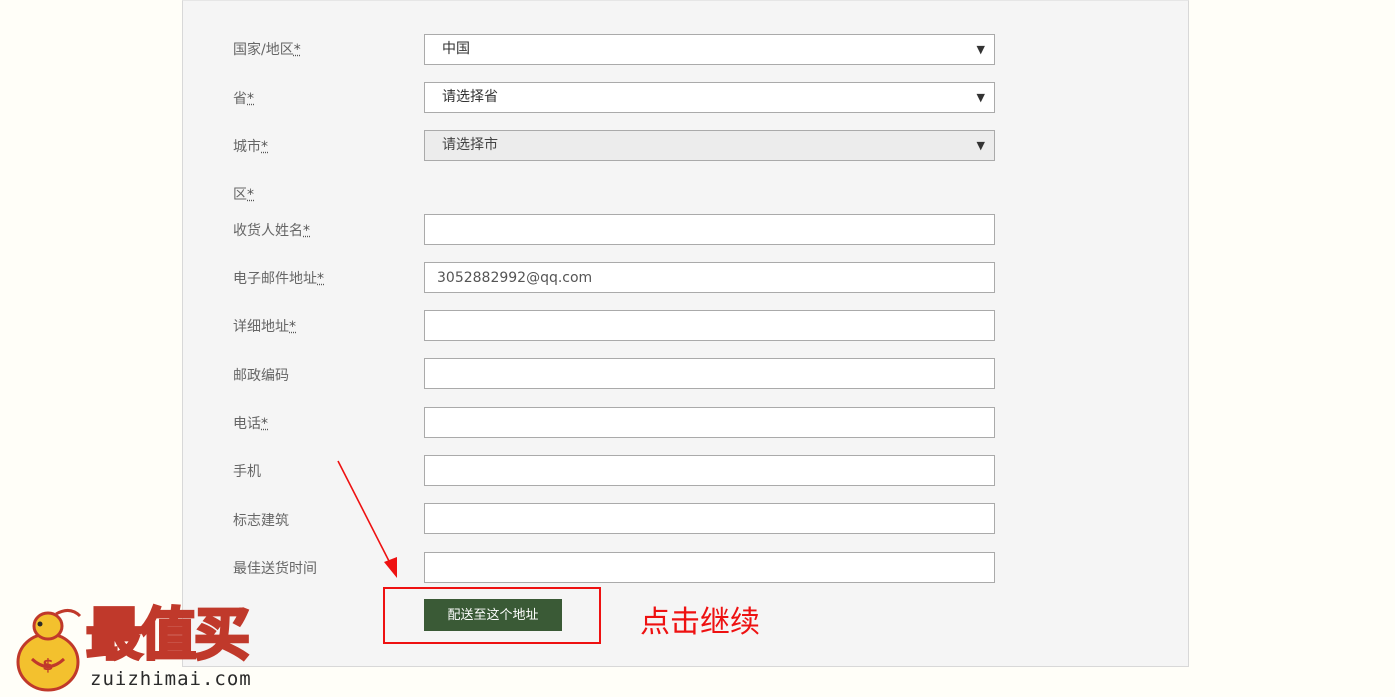 This screenshot has height=697, width=1395. Describe the element at coordinates (171, 679) in the screenshot. I see `watermark-url: zuizhimai.com` at that location.